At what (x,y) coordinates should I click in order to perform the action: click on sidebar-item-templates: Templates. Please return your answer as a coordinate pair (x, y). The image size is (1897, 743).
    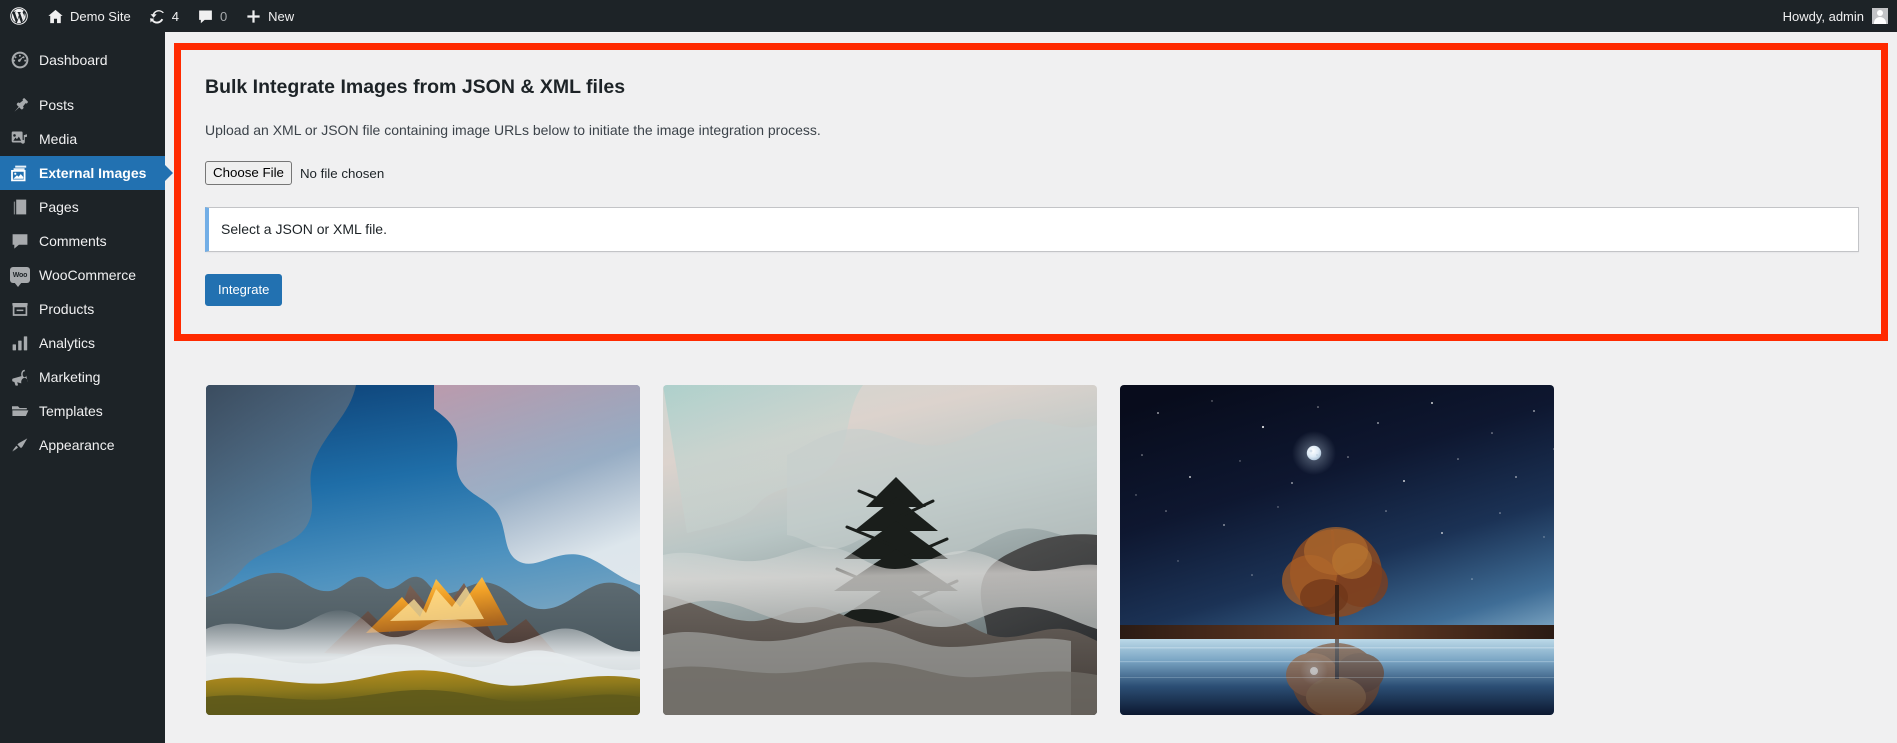
    Looking at the image, I should click on (82, 411).